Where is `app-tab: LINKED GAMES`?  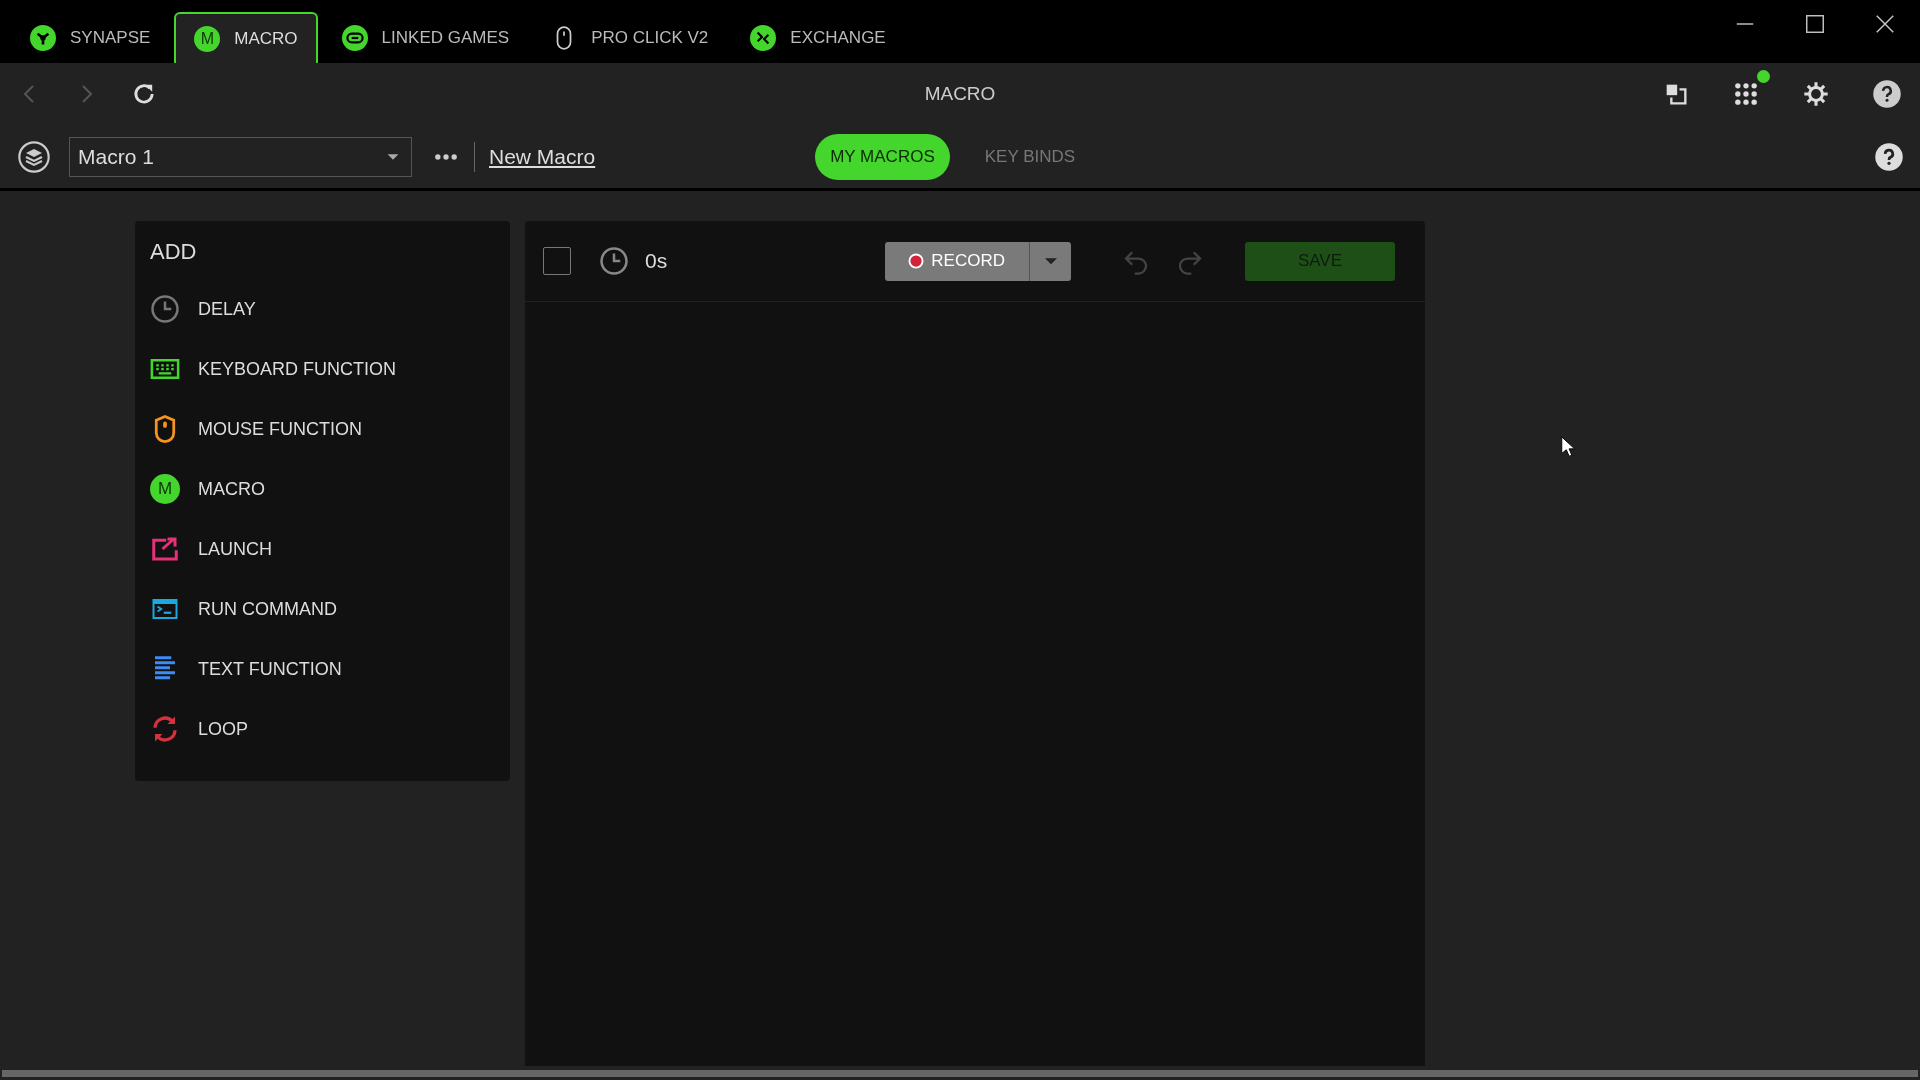 app-tab: LINKED GAMES is located at coordinates (425, 37).